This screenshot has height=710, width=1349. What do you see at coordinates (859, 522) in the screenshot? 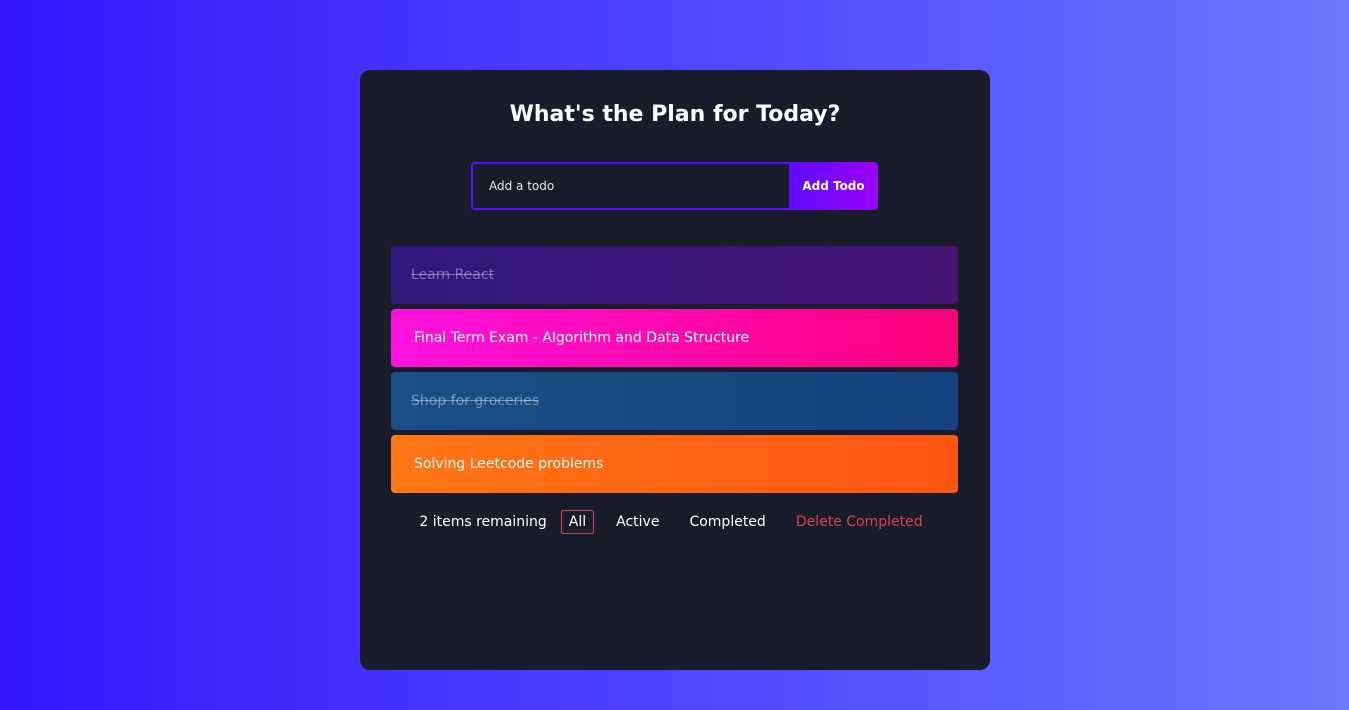
I see `delete-completed-button: Delete Completed` at bounding box center [859, 522].